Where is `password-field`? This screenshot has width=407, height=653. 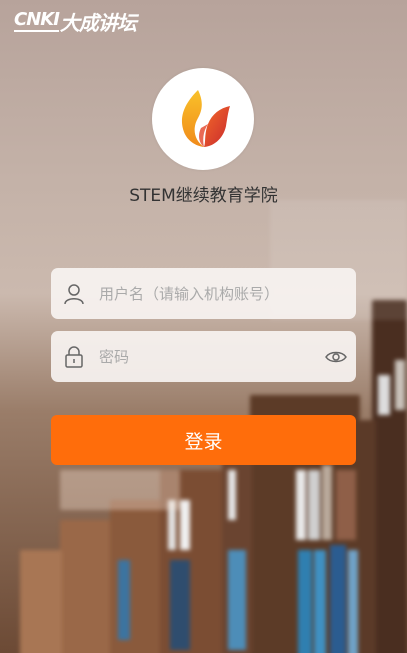
password-field is located at coordinates (203, 356).